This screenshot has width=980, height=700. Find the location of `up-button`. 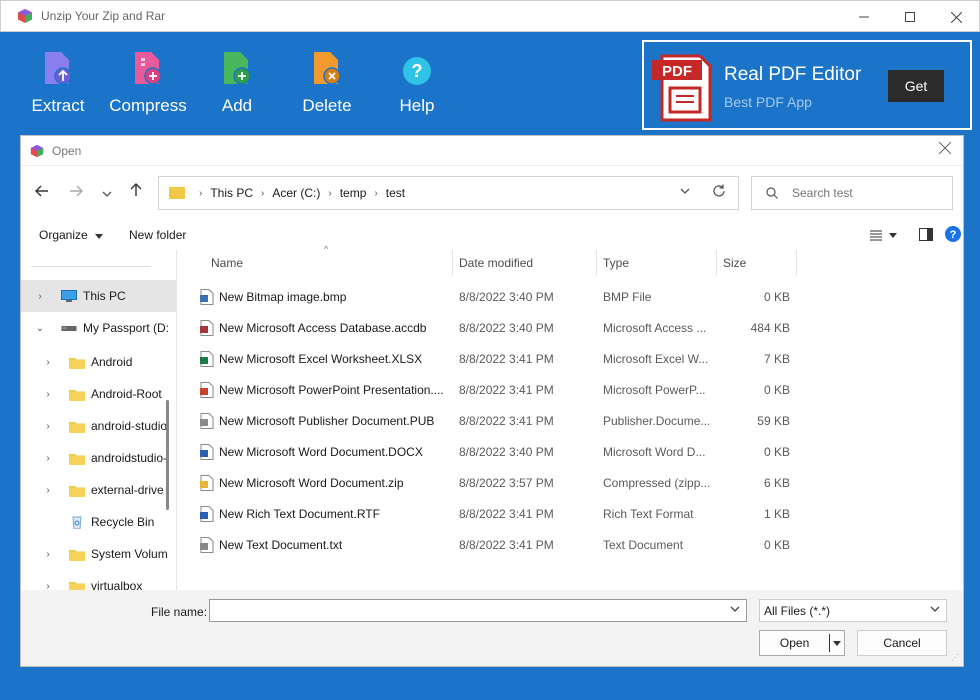

up-button is located at coordinates (136, 193).